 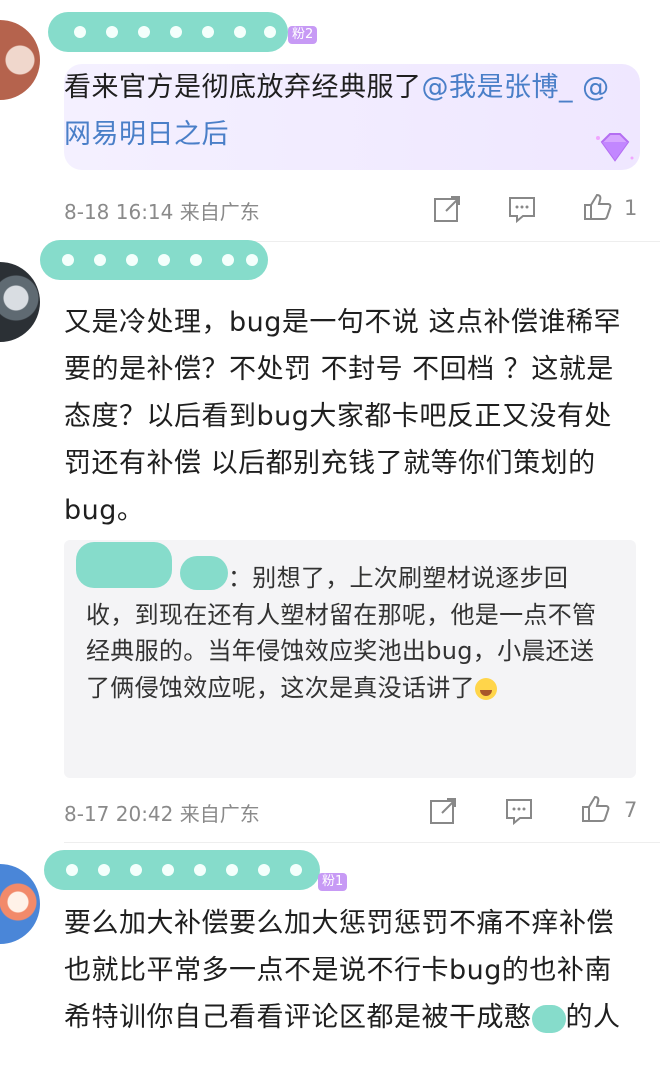 I want to click on like-count: 1, so click(x=631, y=208).